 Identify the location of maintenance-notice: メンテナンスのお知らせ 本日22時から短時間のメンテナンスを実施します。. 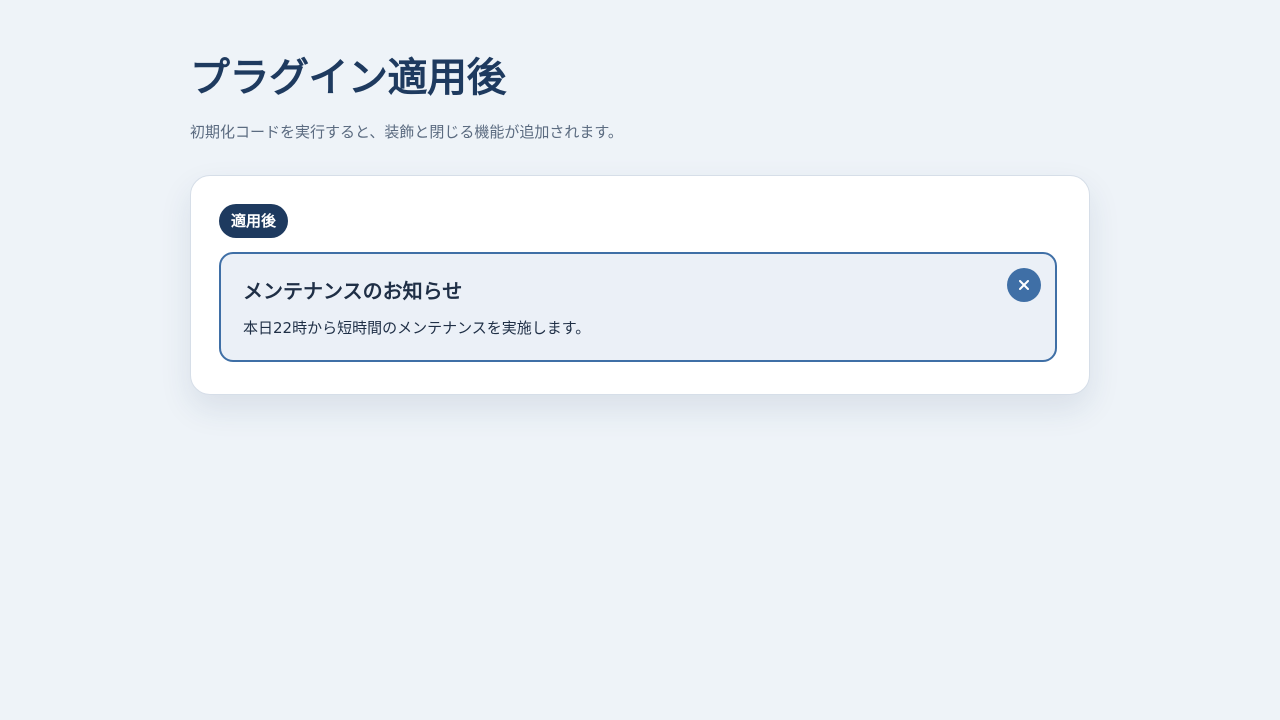
(638, 307).